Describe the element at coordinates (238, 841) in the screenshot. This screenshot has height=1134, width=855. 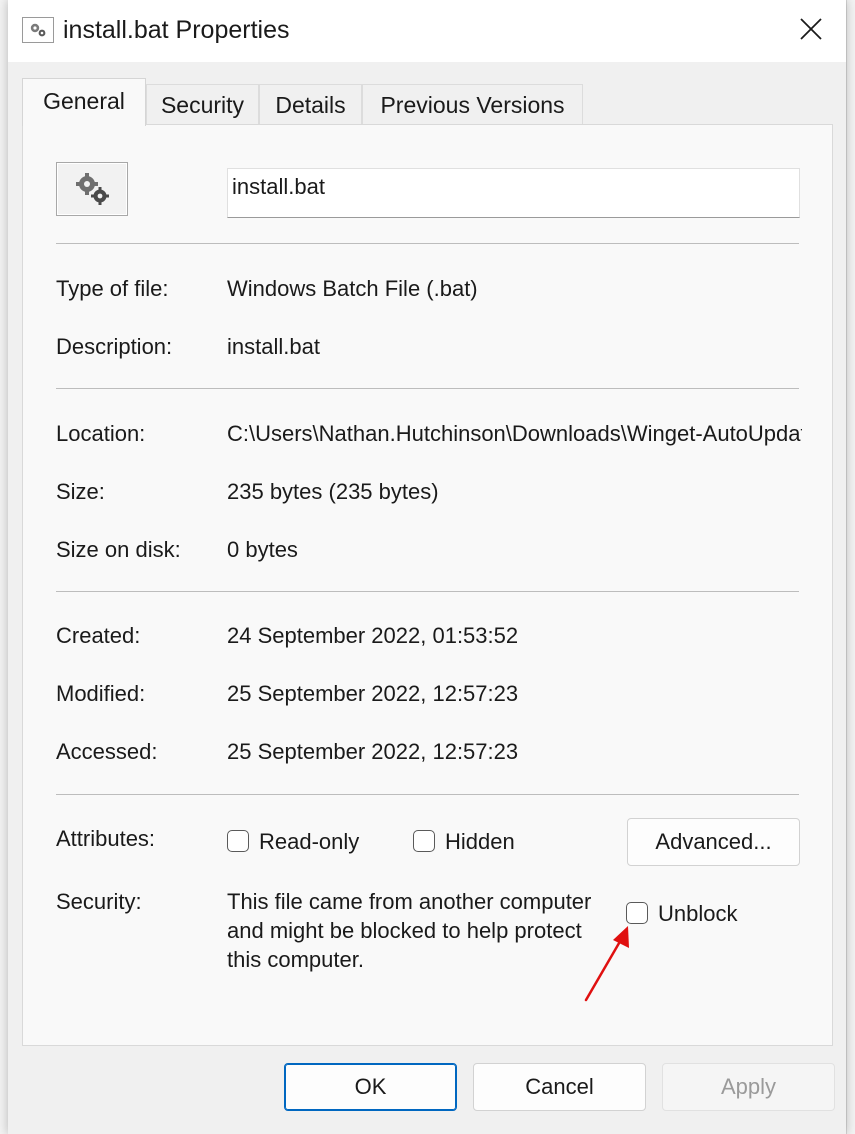
I see `readonly-checkbox` at that location.